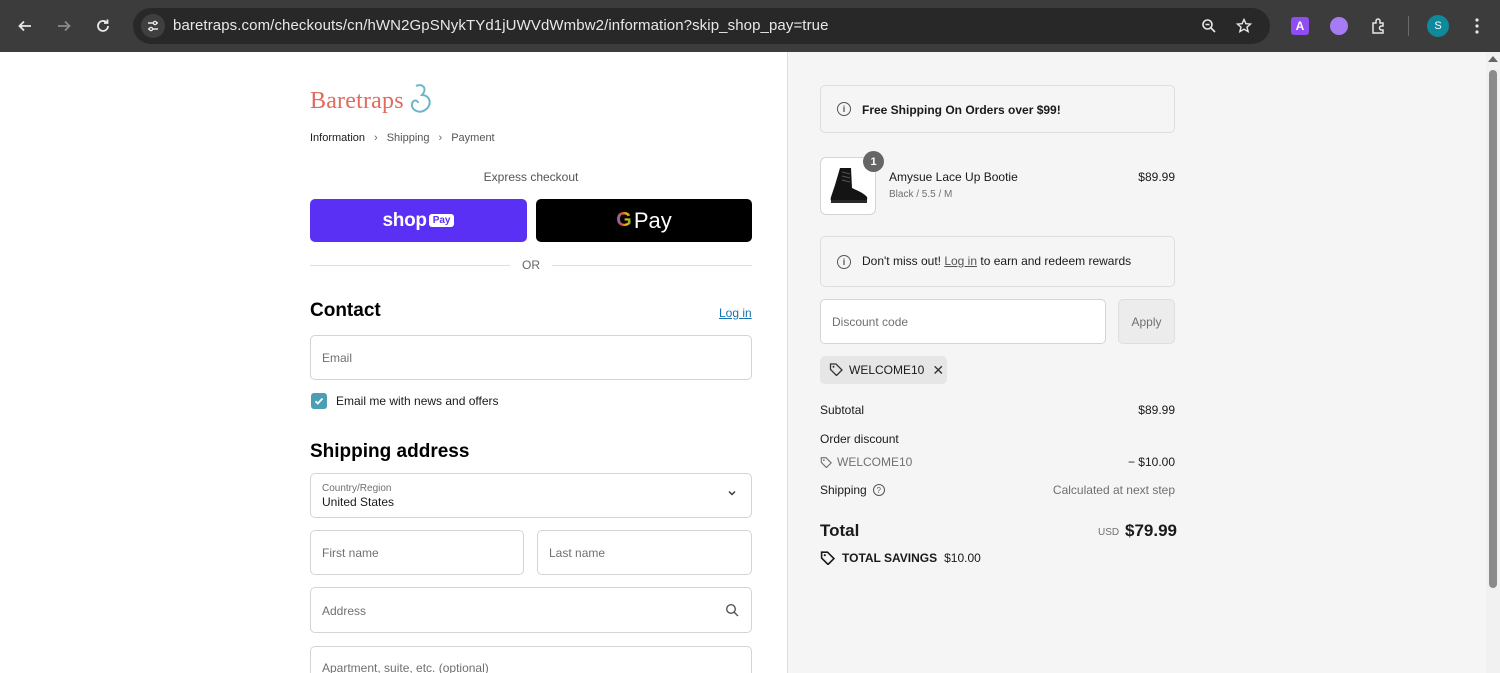 This screenshot has height=673, width=1500. Describe the element at coordinates (652, 265) in the screenshot. I see `or-divider-right` at that location.